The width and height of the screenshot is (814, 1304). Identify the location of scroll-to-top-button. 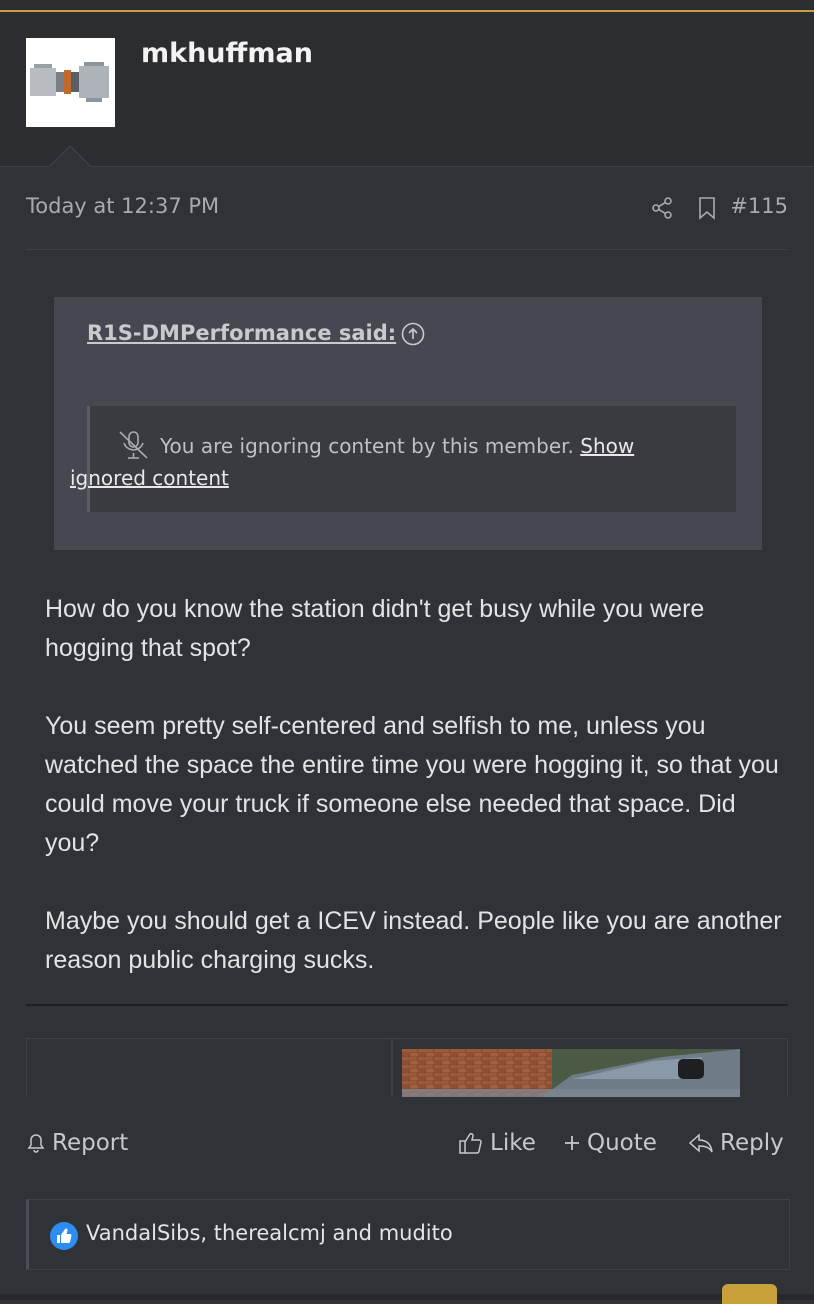
(749, 1294).